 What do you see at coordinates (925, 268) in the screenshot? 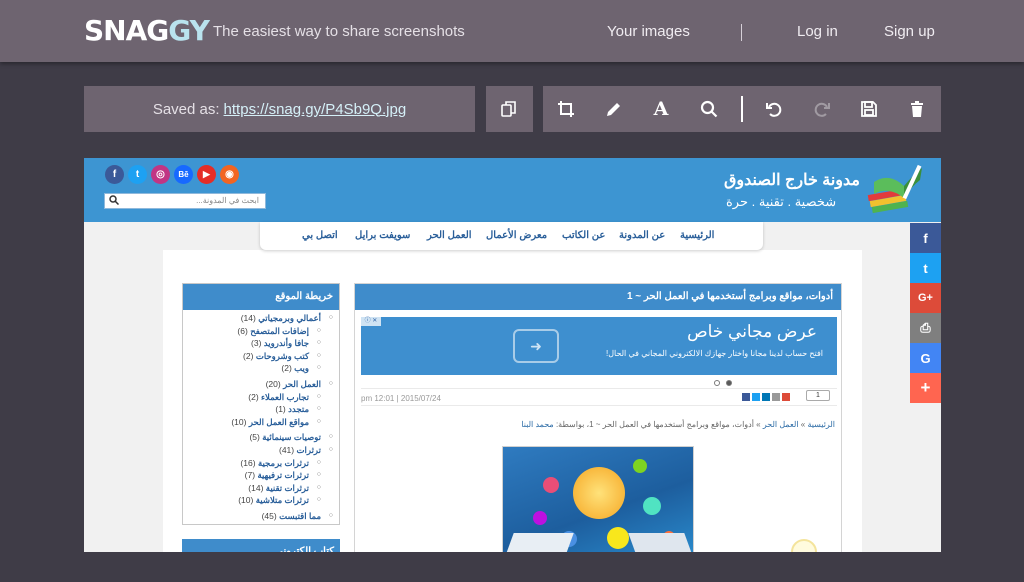
I see `twitter-share-icon: t` at bounding box center [925, 268].